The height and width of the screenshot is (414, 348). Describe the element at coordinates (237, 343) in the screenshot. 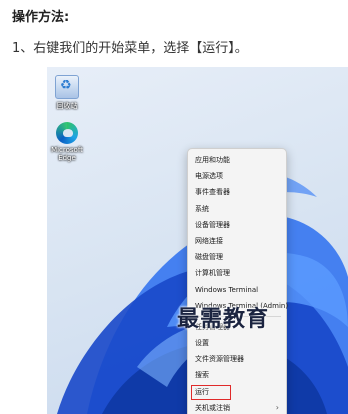

I see `menu-item-settings: 设置` at that location.